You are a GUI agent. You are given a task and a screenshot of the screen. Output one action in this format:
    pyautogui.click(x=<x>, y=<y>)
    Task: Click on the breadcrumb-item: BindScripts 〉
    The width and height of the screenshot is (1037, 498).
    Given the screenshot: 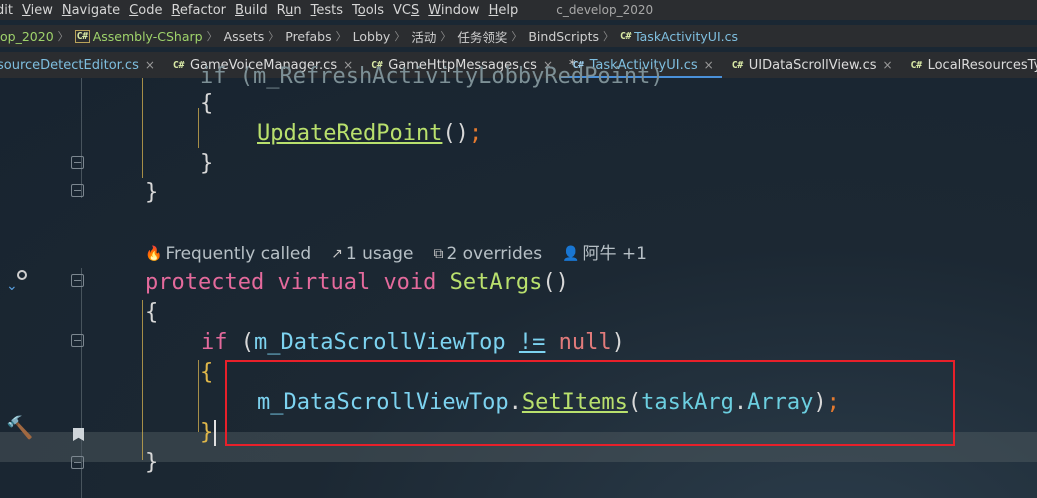 What is the action you would take?
    pyautogui.click(x=574, y=36)
    